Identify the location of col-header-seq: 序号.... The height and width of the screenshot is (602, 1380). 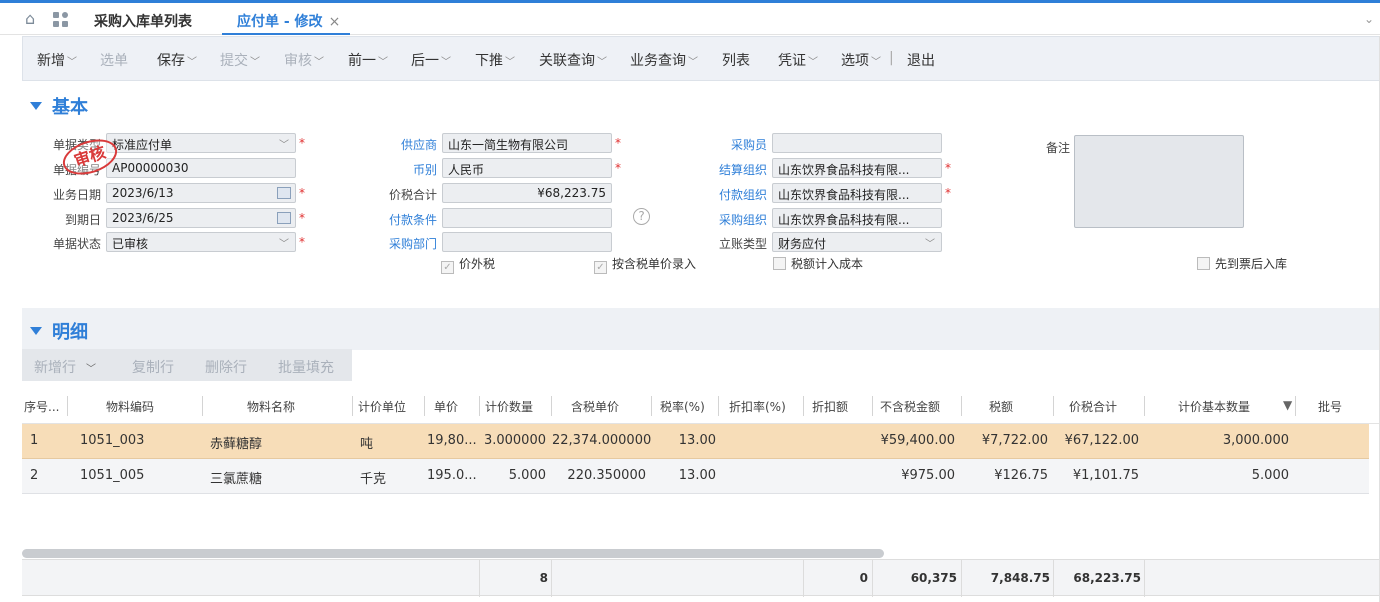
(41, 406).